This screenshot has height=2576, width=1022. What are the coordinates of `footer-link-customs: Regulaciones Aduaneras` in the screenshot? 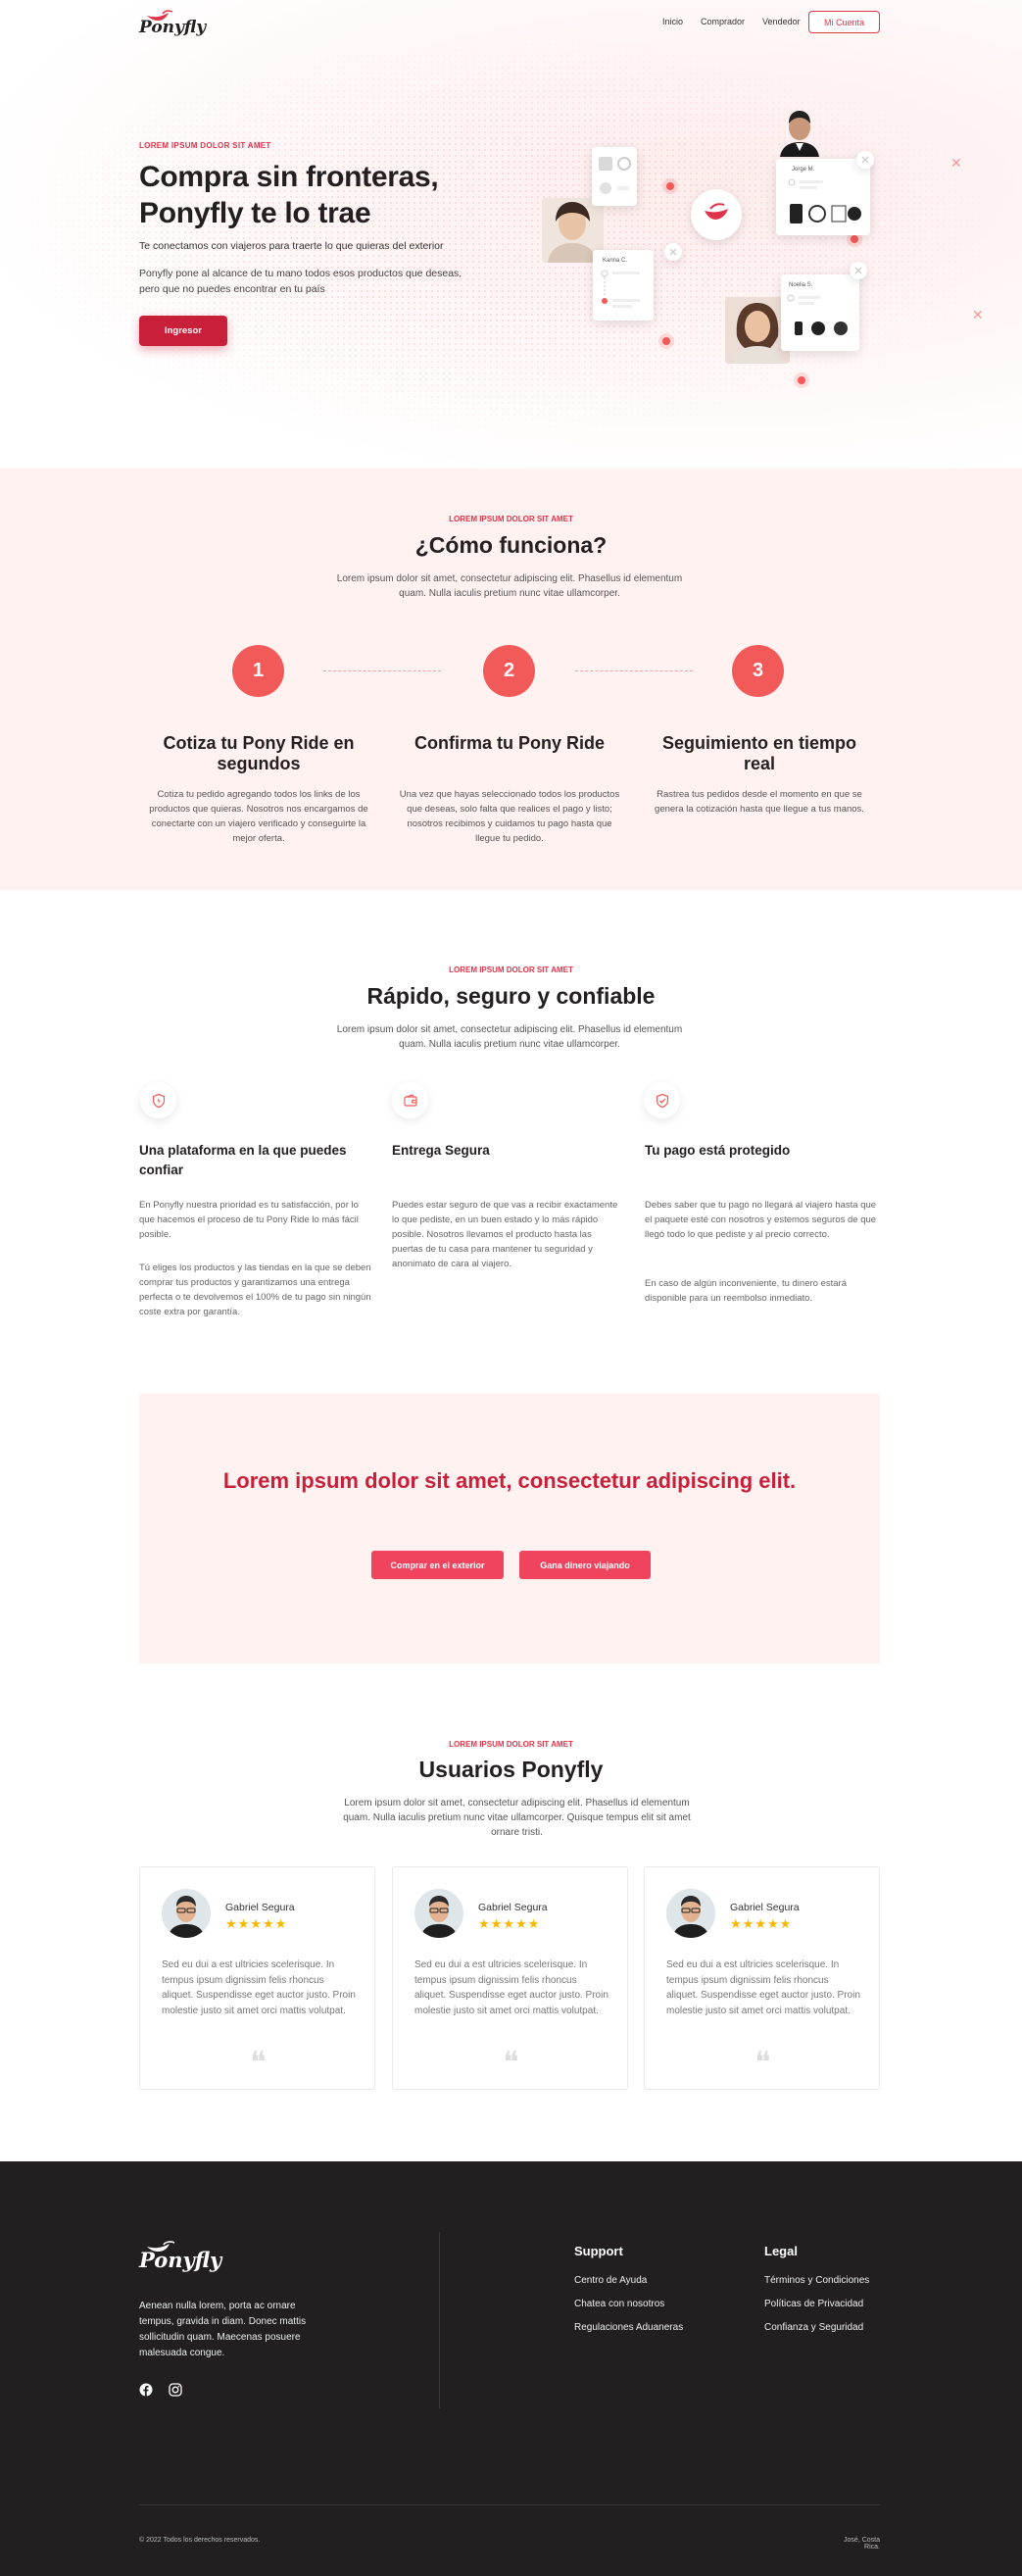 It's located at (628, 2327).